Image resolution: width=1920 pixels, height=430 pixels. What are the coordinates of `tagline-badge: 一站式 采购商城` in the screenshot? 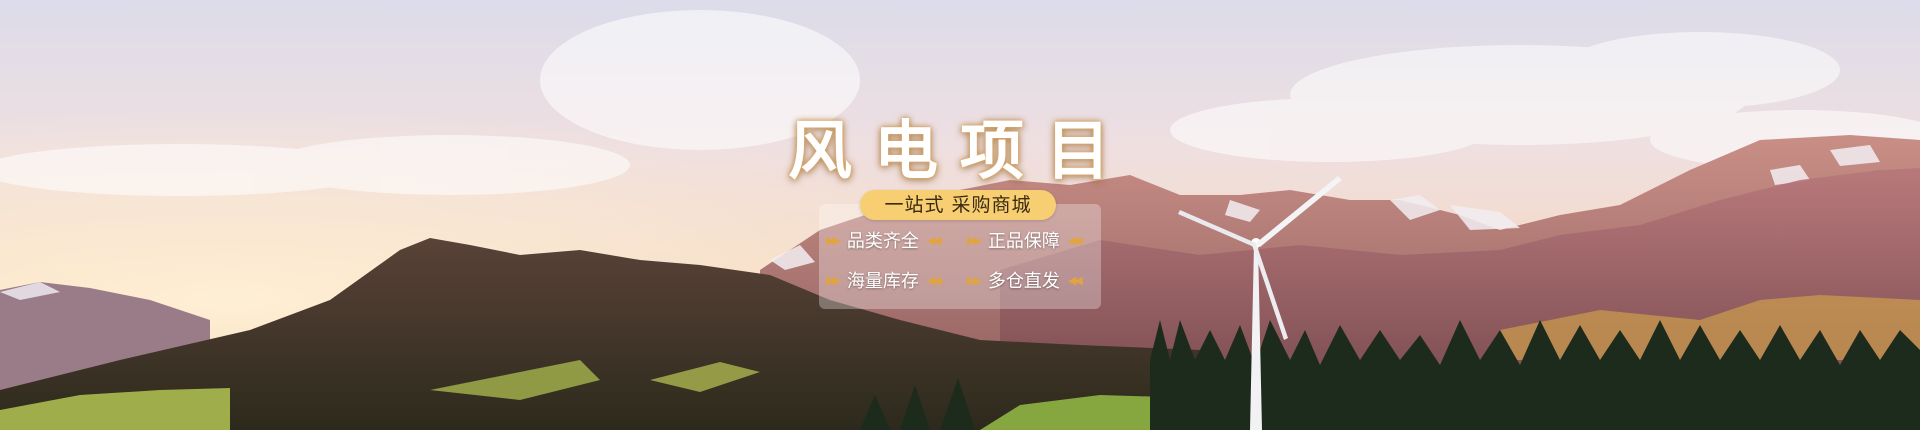 It's located at (958, 205).